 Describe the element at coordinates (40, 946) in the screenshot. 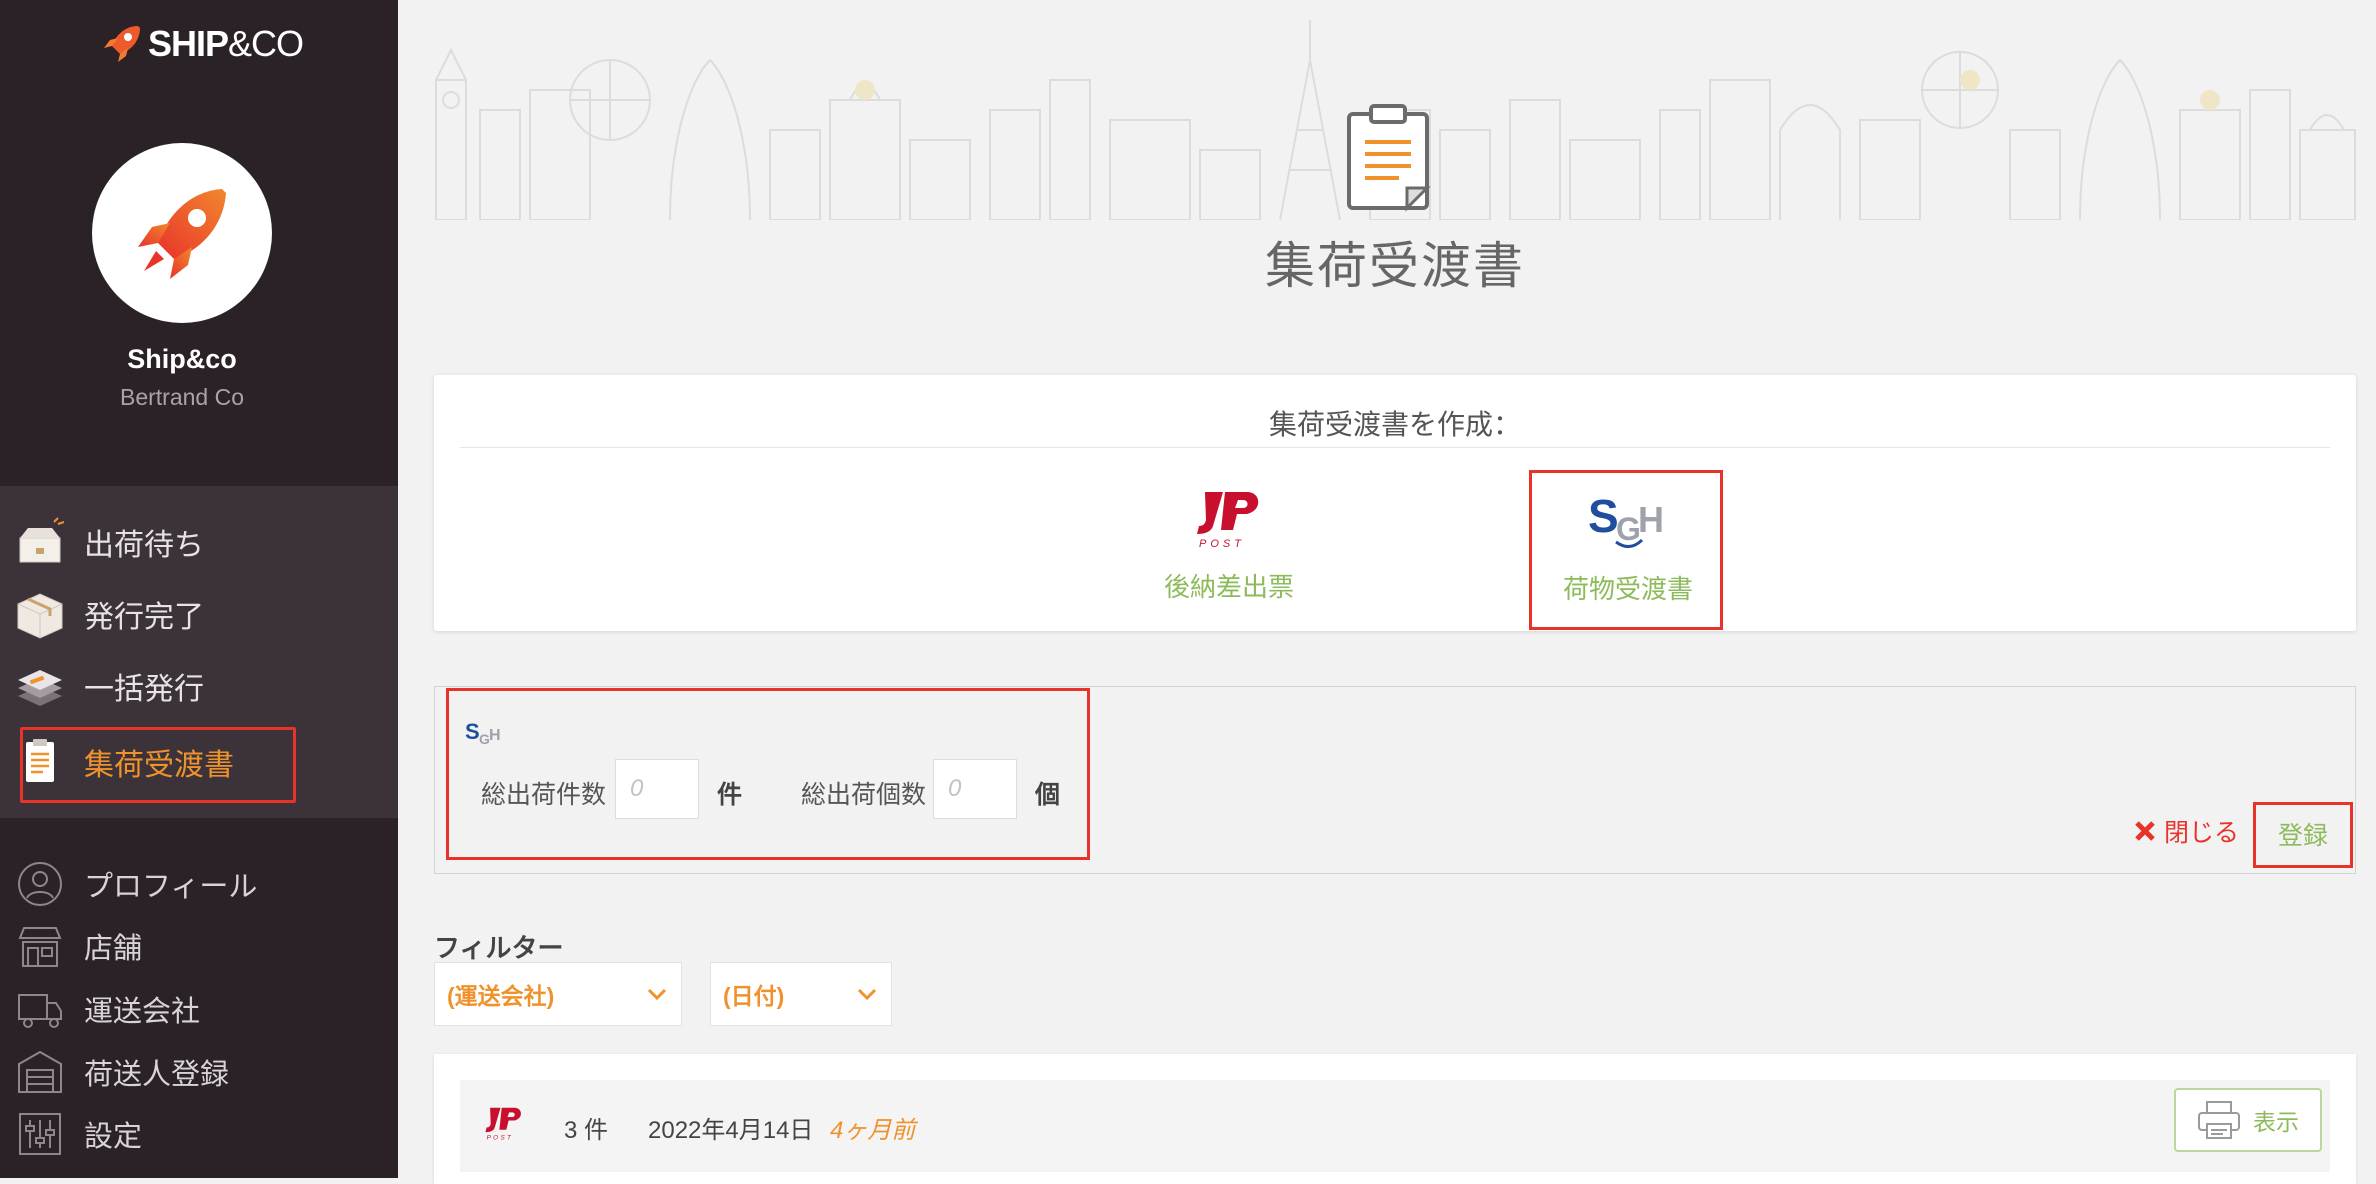

I see `store-icon` at that location.